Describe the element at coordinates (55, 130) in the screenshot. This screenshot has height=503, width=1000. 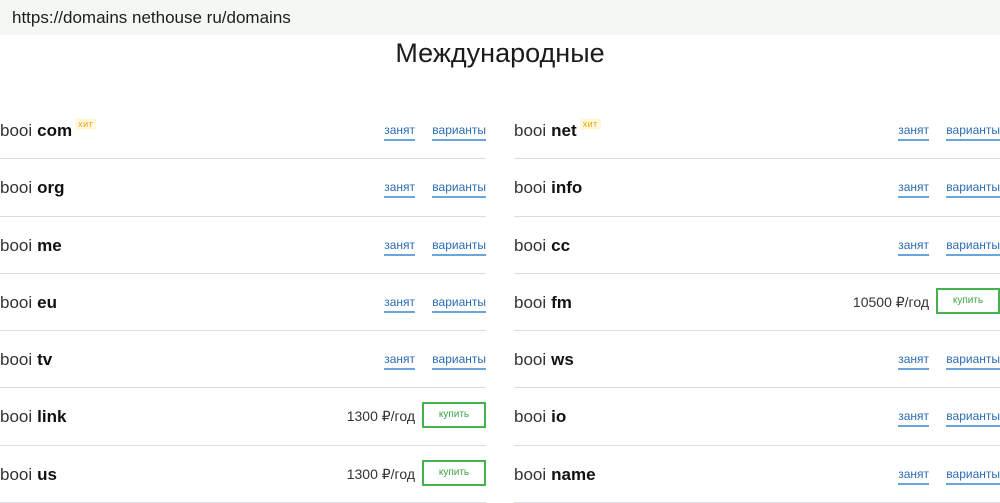
I see `domain-tld: com` at that location.